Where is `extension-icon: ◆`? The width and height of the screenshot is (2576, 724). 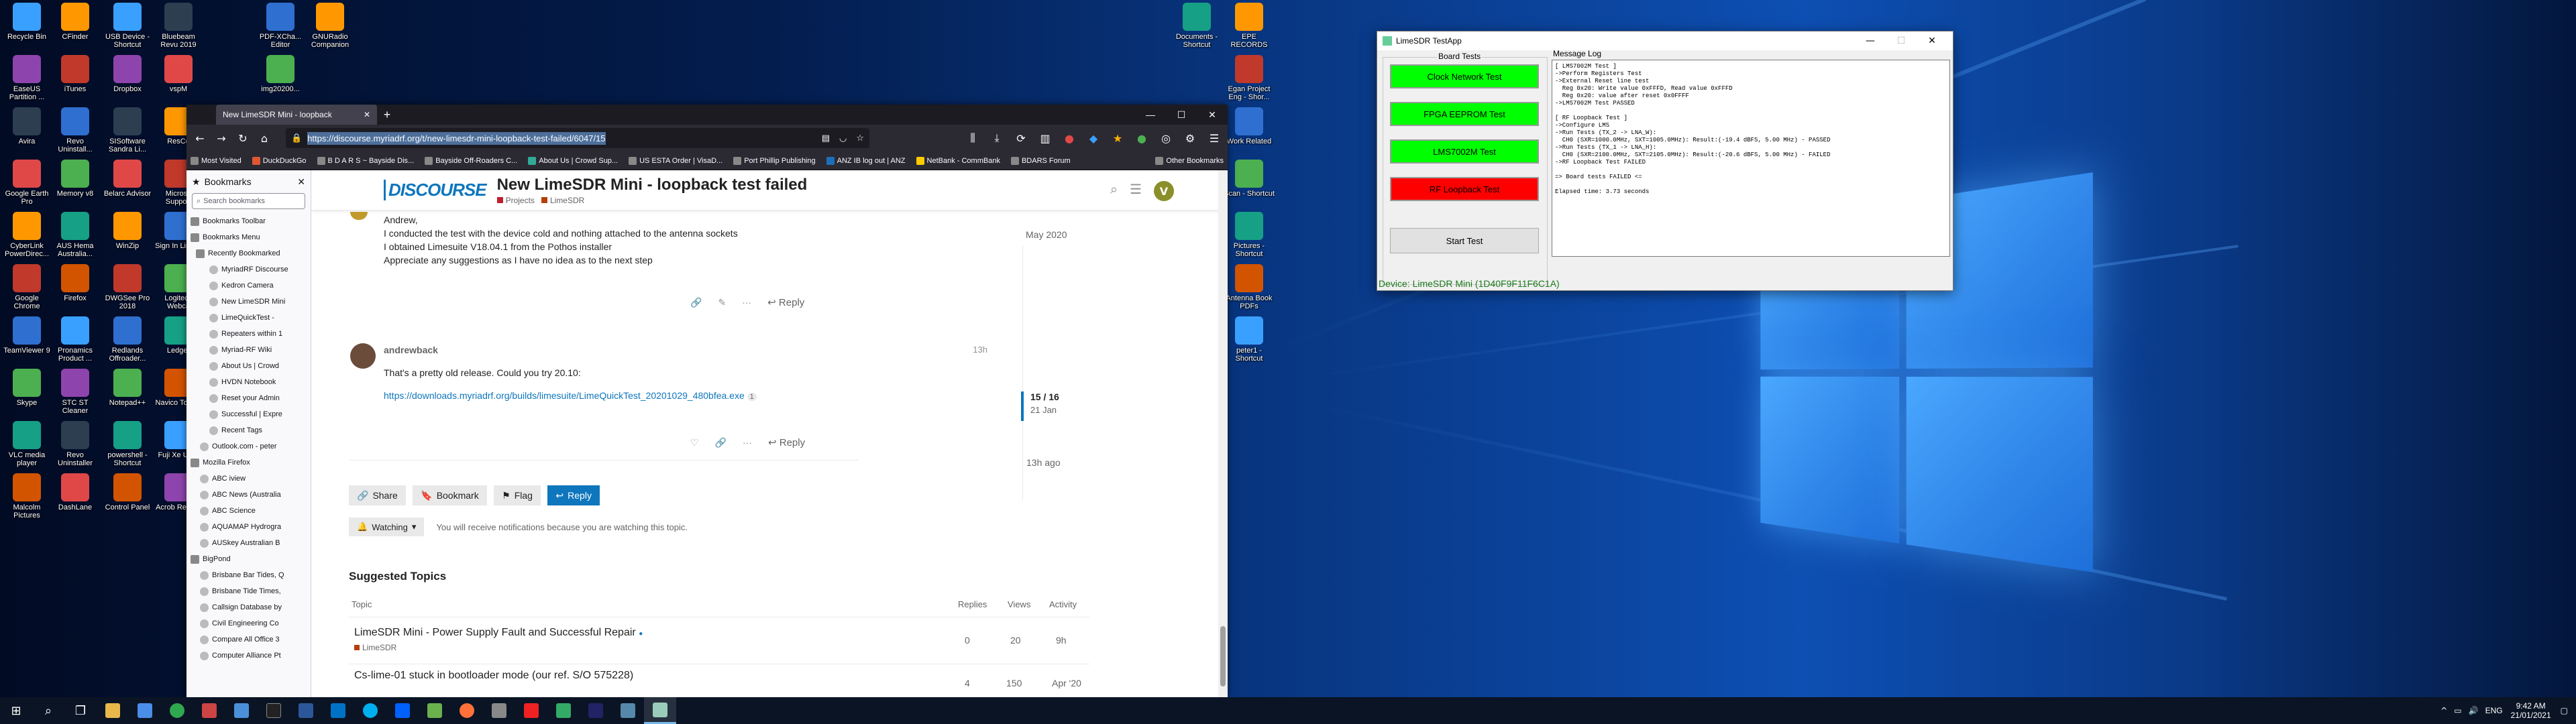
extension-icon: ◆ is located at coordinates (1093, 138).